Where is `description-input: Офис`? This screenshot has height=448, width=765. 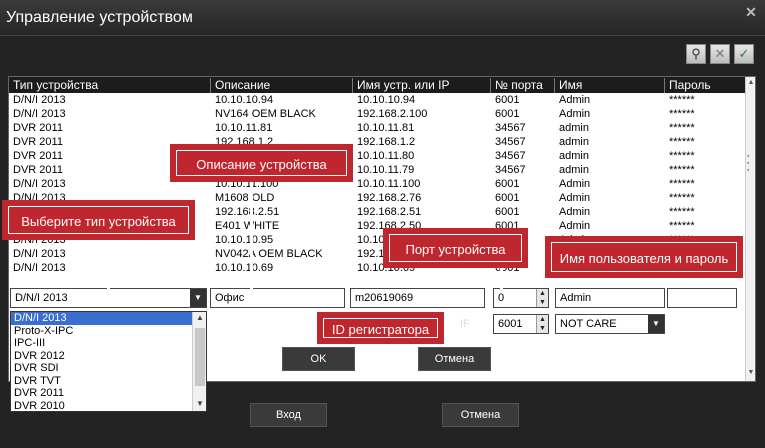 description-input: Офис is located at coordinates (277, 298).